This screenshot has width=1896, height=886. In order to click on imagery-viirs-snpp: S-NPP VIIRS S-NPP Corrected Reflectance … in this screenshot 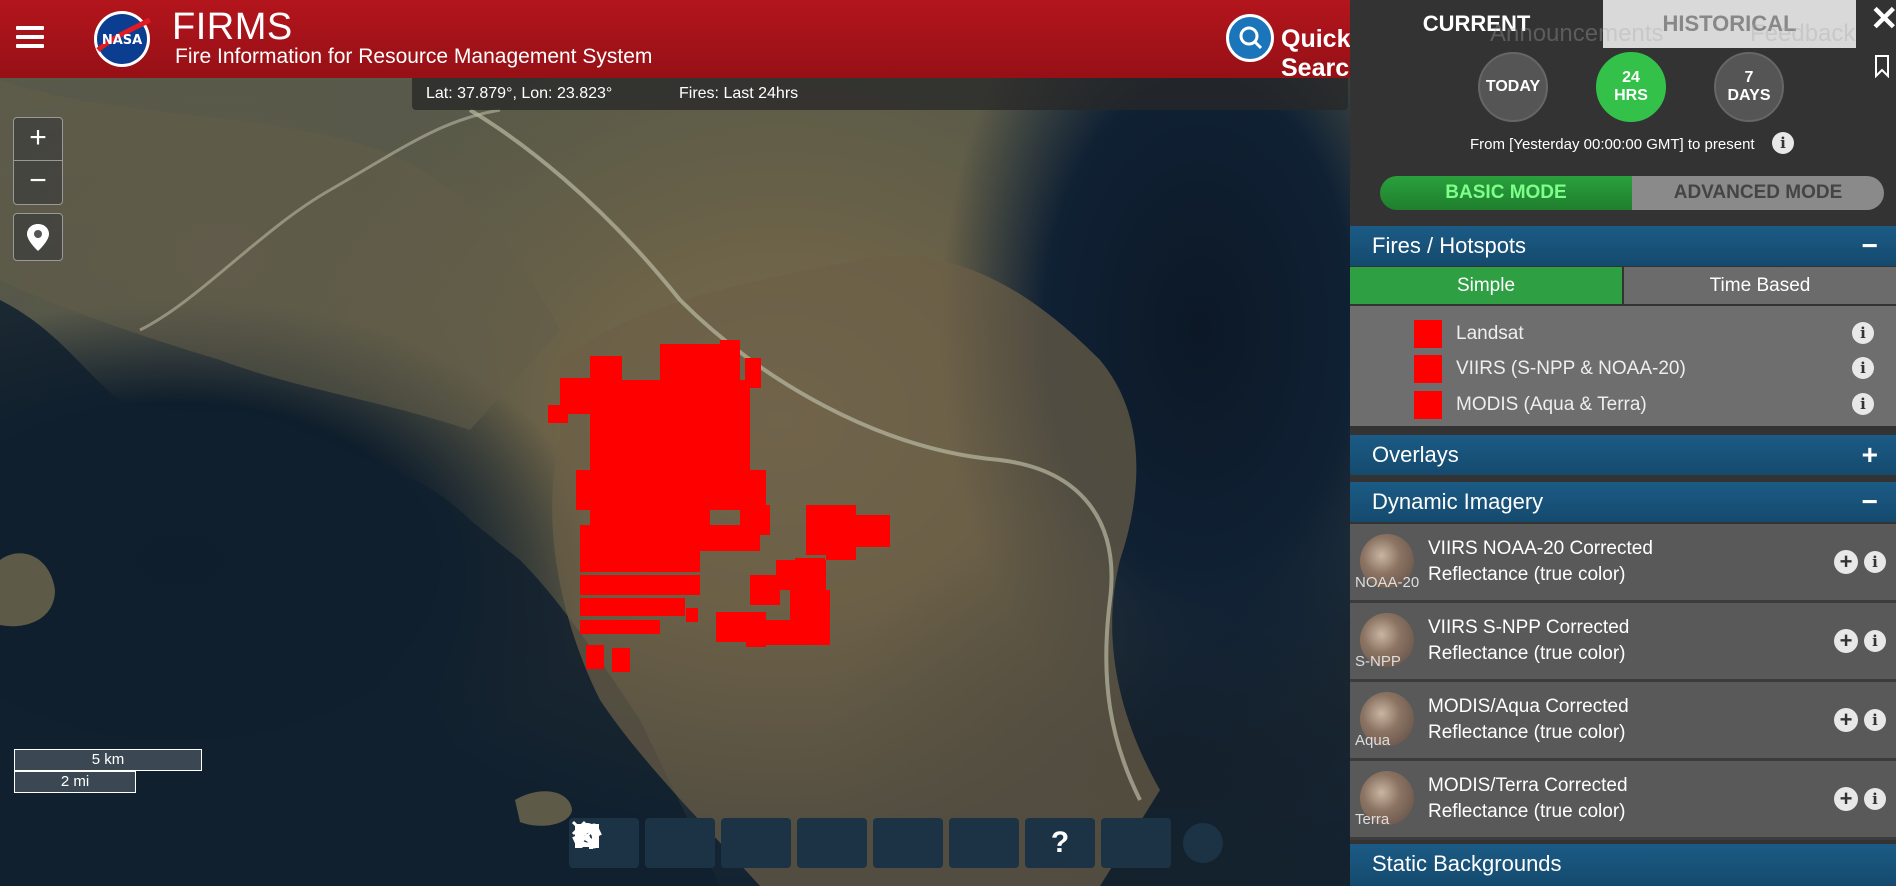, I will do `click(1623, 642)`.